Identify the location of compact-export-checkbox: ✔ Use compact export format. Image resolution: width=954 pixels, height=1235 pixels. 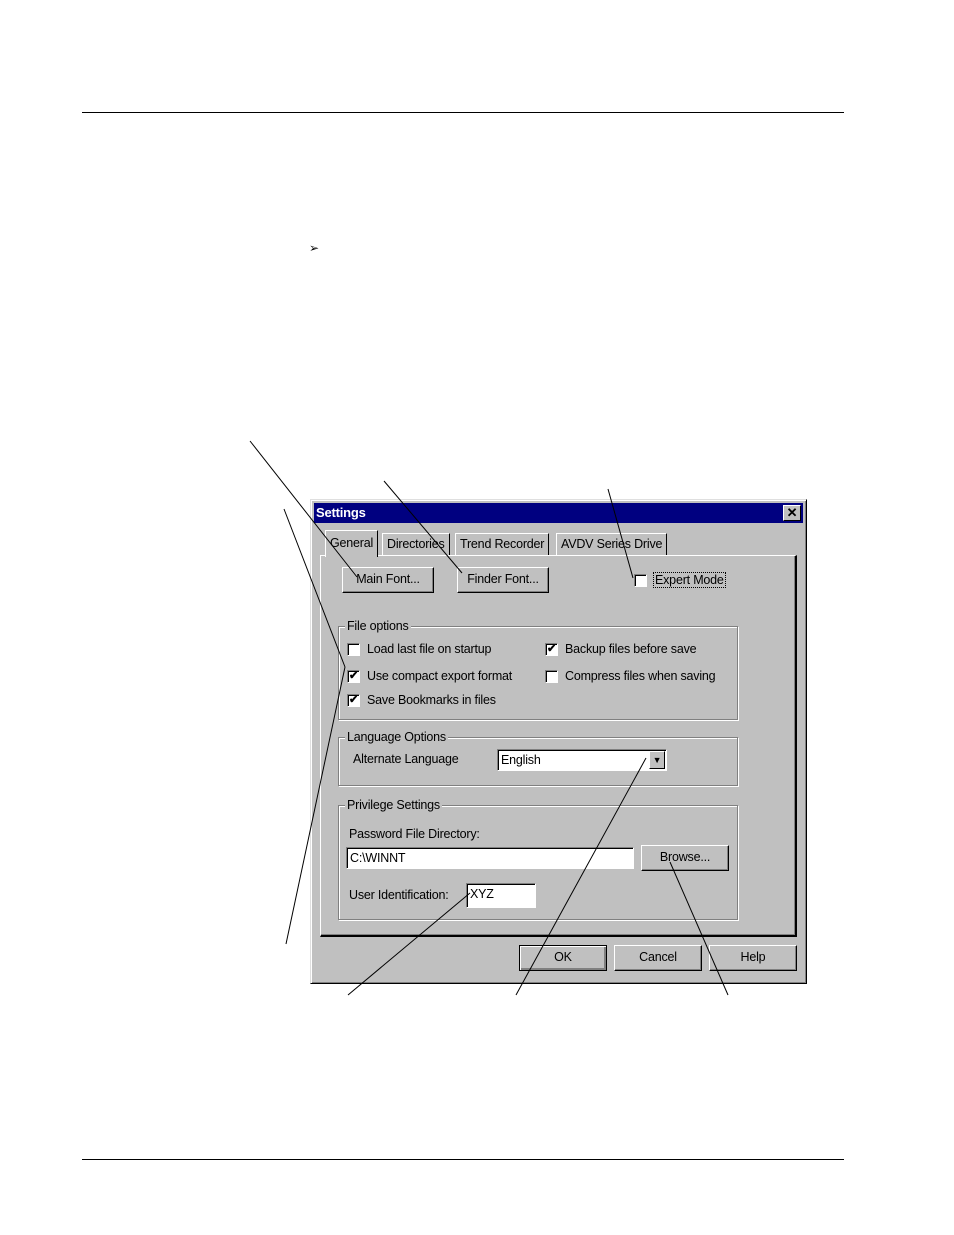
(429, 676).